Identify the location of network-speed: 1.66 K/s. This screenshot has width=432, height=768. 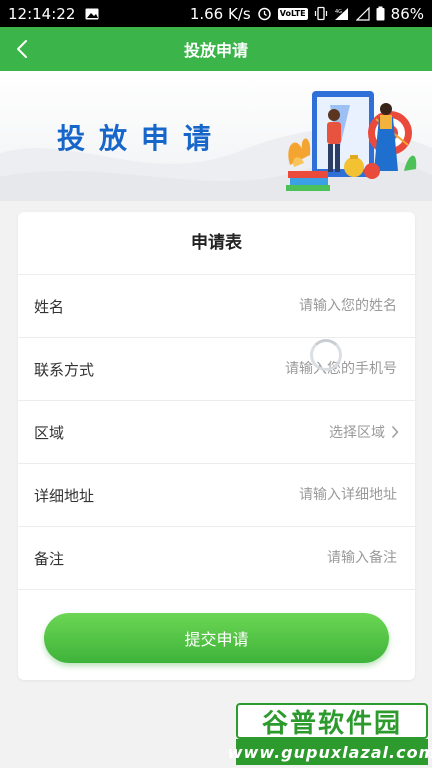
(220, 13).